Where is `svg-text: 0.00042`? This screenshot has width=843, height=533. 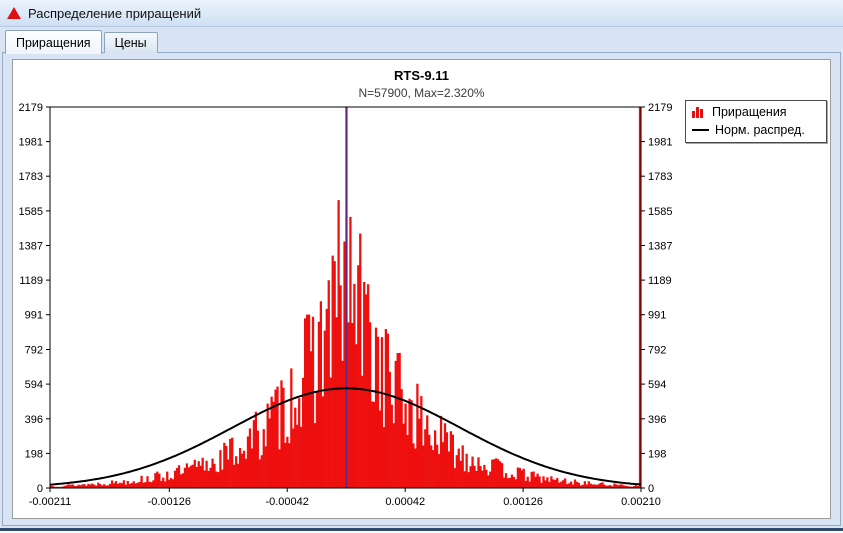 svg-text: 0.00042 is located at coordinates (405, 502).